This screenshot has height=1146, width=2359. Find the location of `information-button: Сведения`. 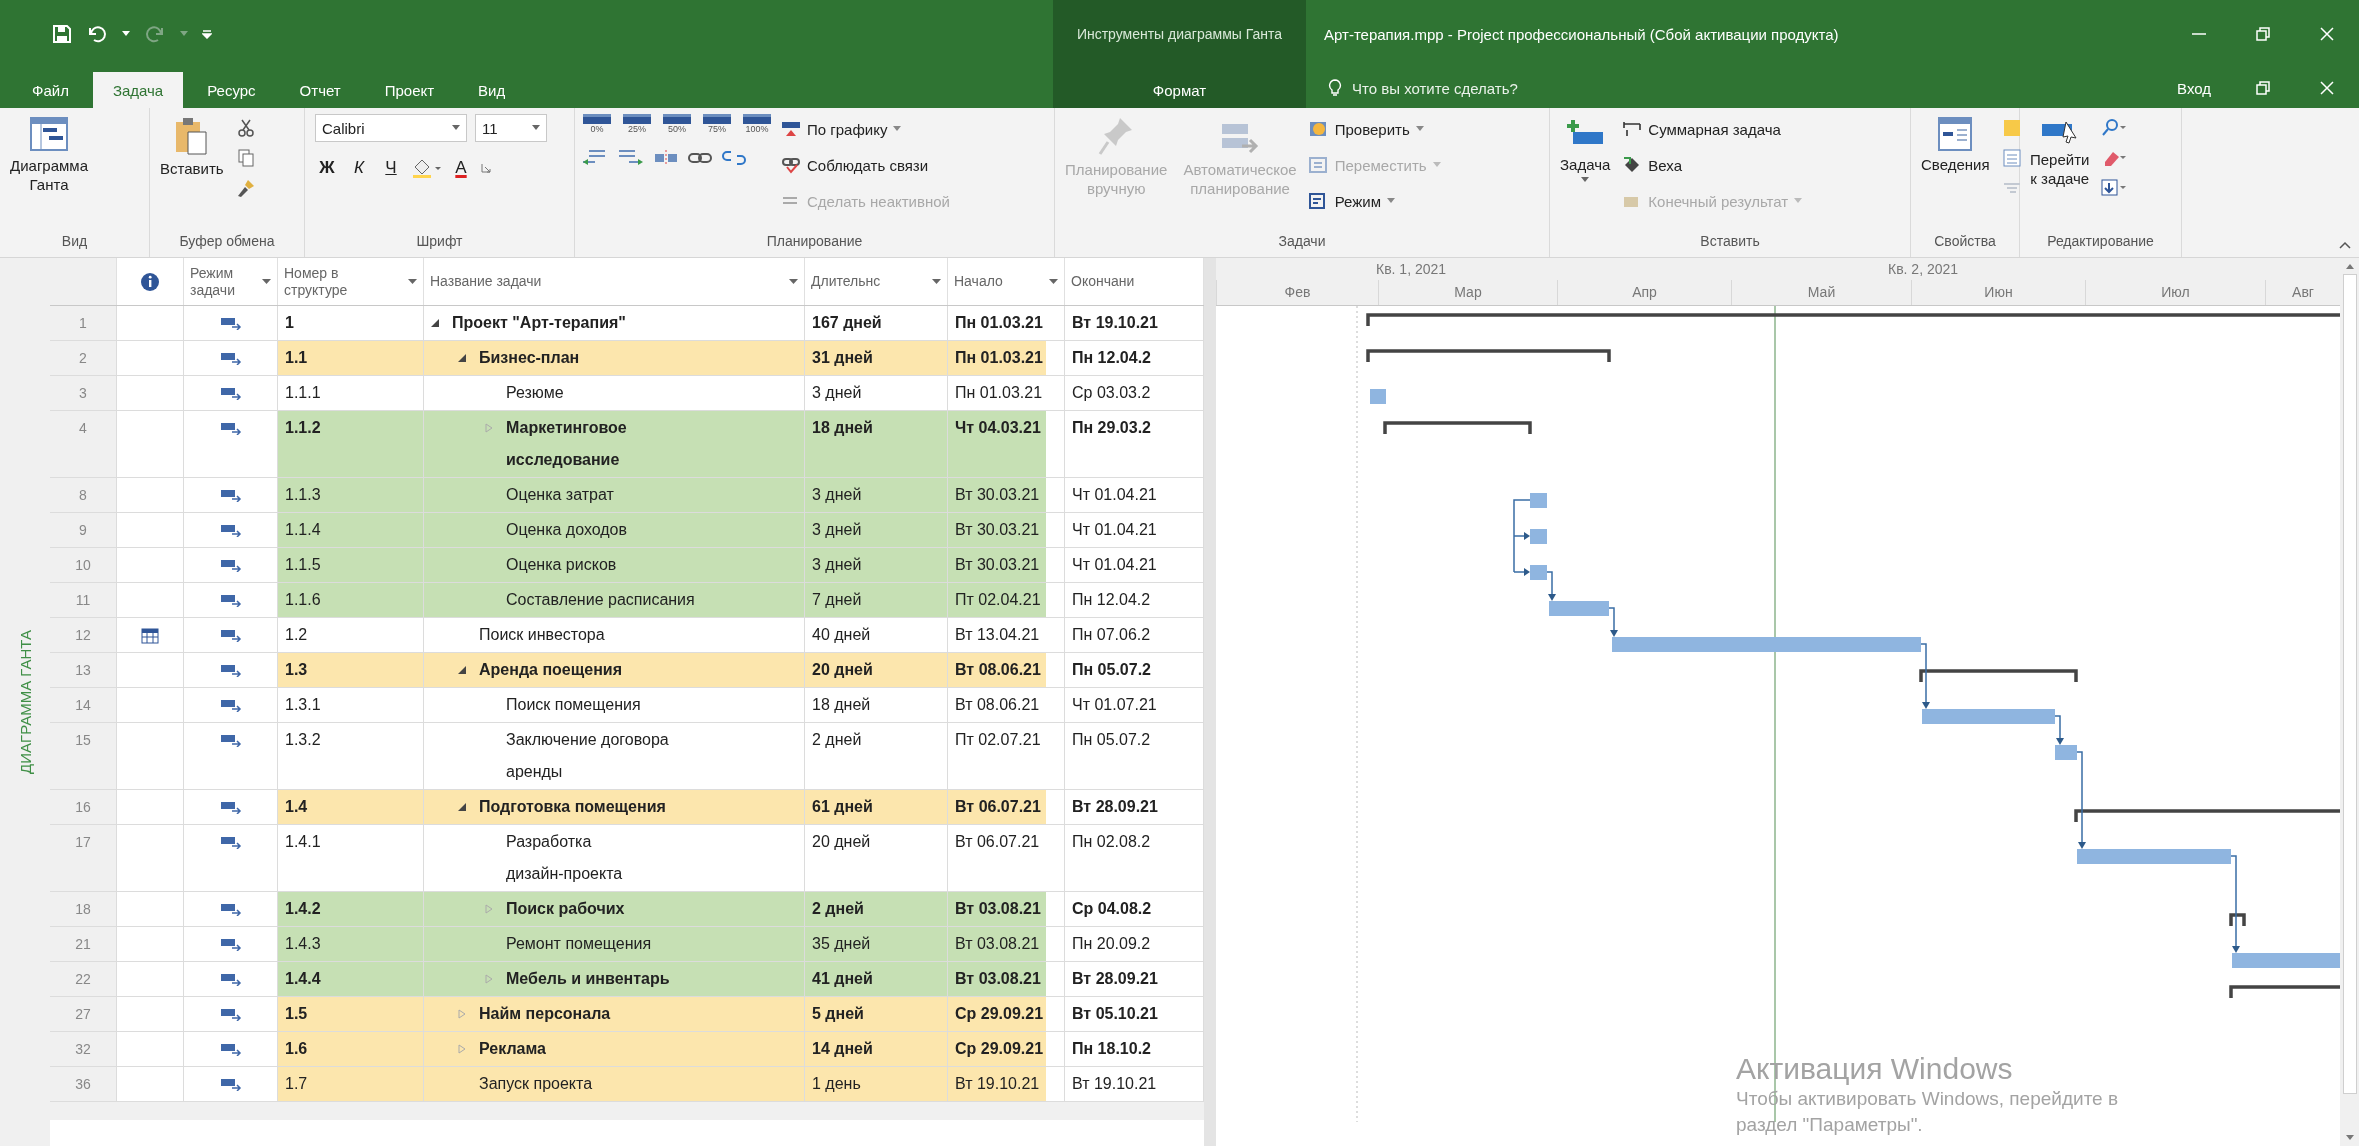

information-button: Сведения is located at coordinates (1955, 144).